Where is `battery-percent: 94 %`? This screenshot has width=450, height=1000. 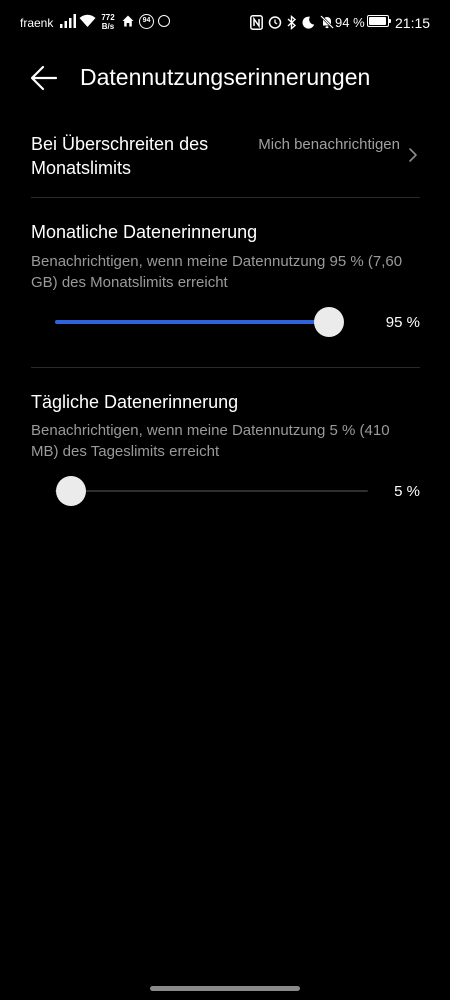
battery-percent: 94 % is located at coordinates (350, 22).